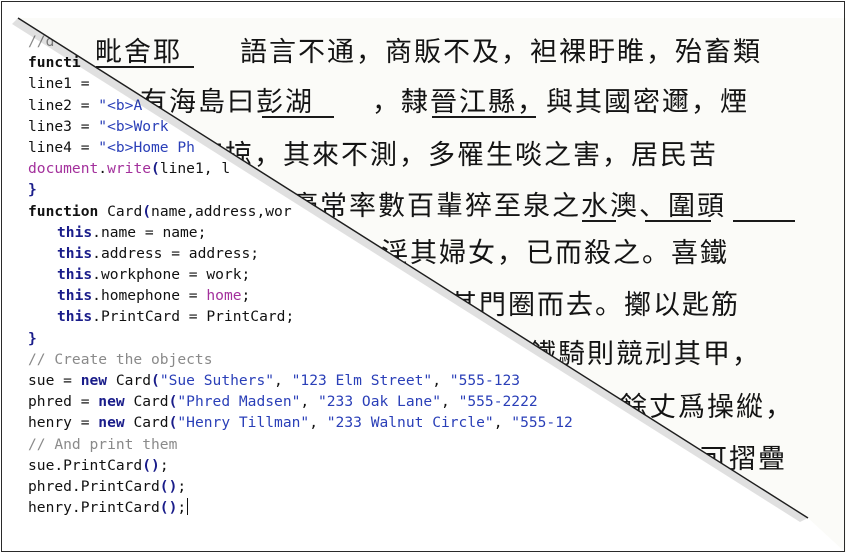 The image size is (846, 553). I want to click on code-line-text: henry.PrintCard();, so click(107, 508).